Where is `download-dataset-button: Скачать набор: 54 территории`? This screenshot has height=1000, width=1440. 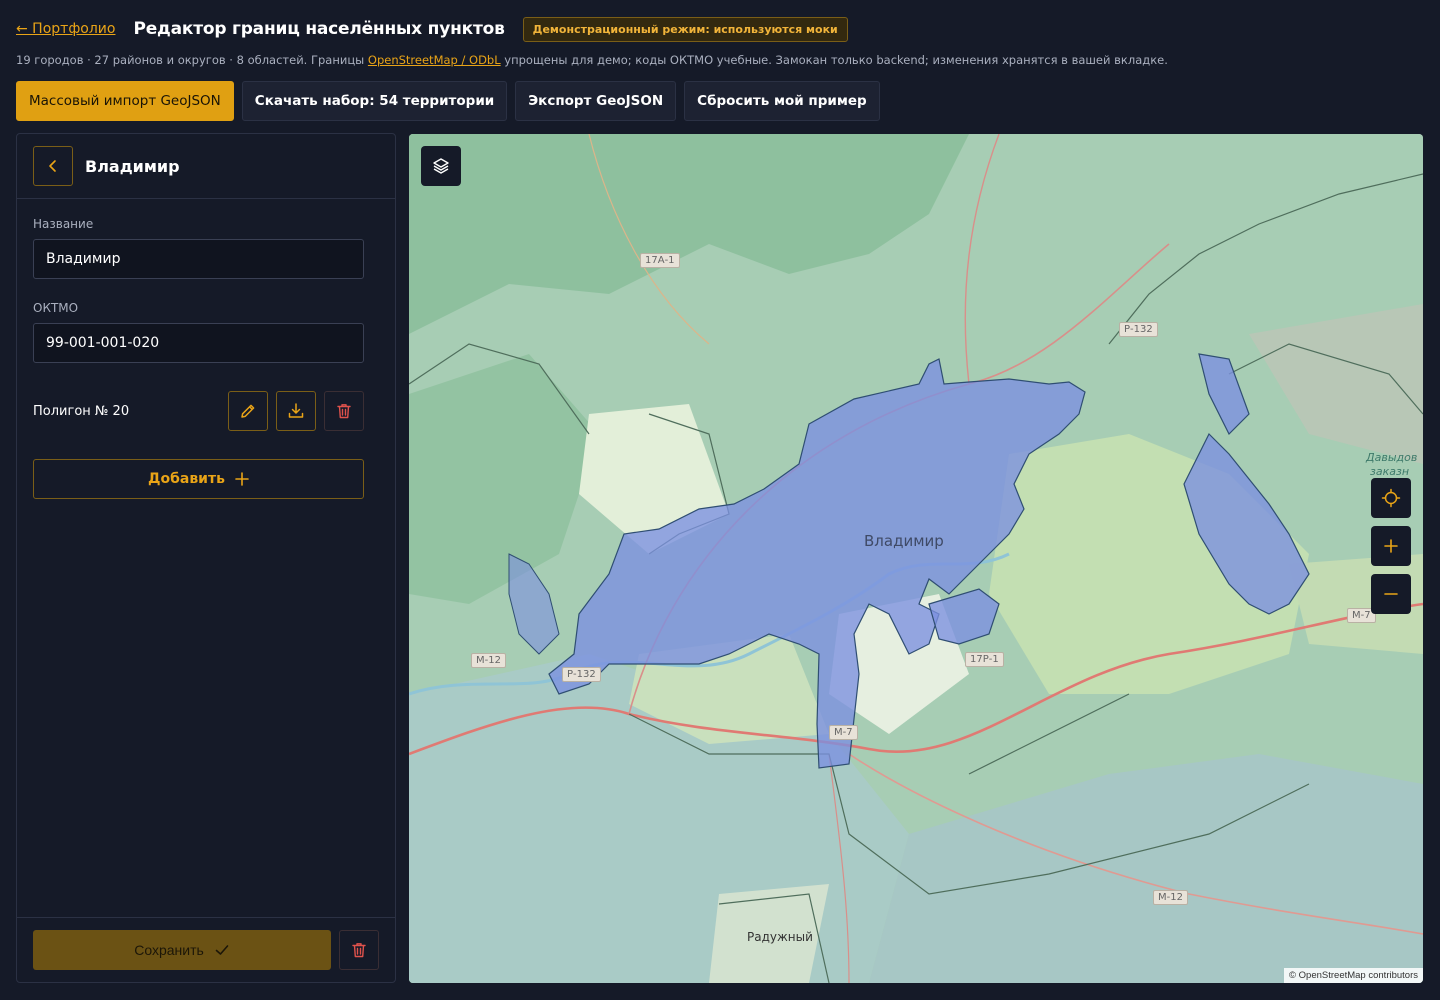 download-dataset-button: Скачать набор: 54 территории is located at coordinates (374, 101).